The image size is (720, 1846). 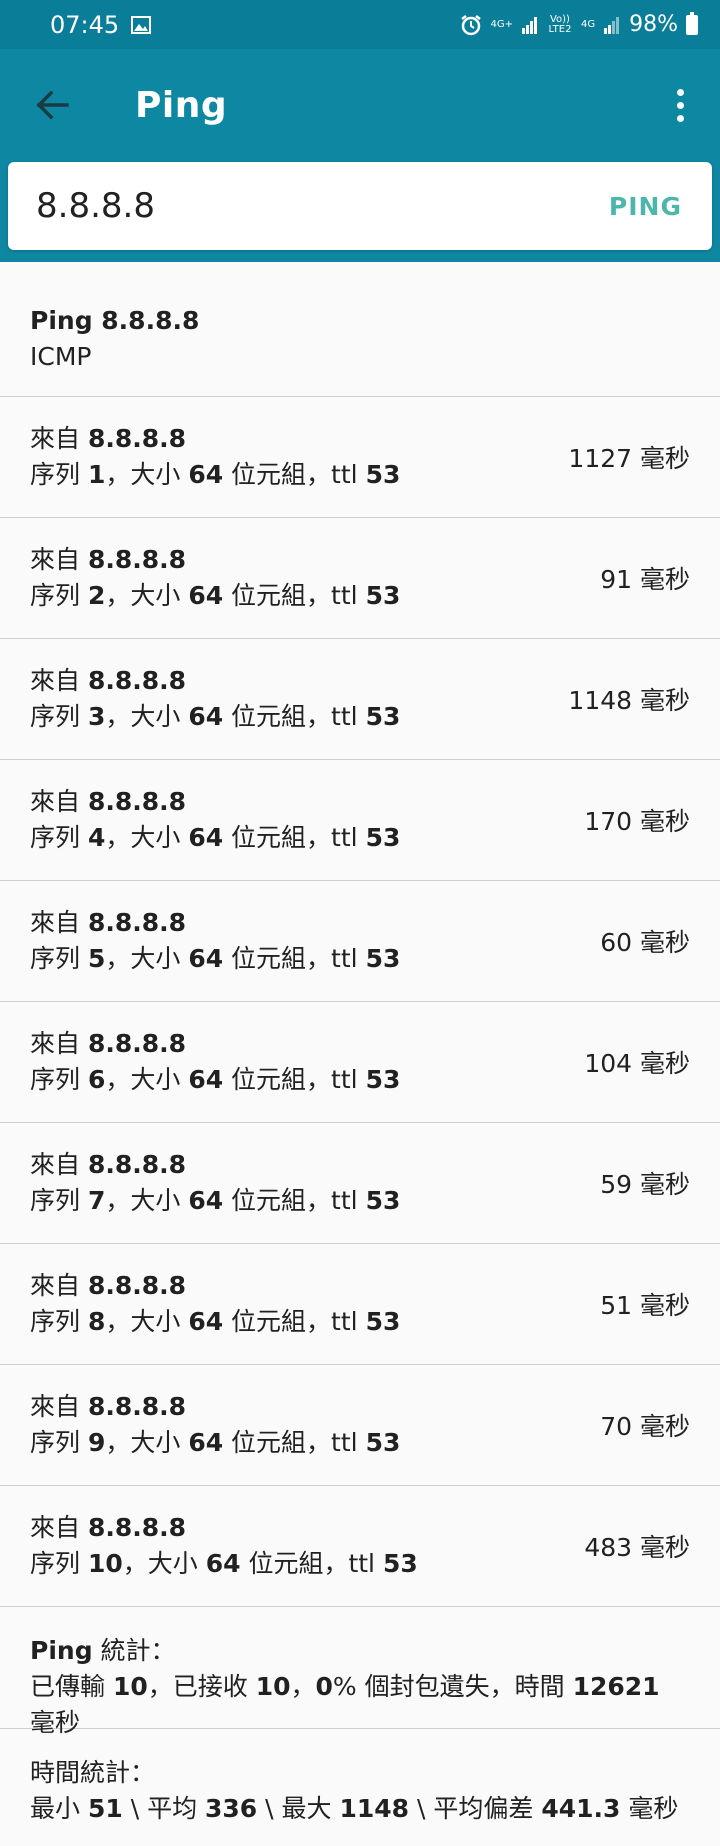 I want to click on reply-details: 序列 5，大小 64 位元組，ttl 53, so click(x=215, y=958).